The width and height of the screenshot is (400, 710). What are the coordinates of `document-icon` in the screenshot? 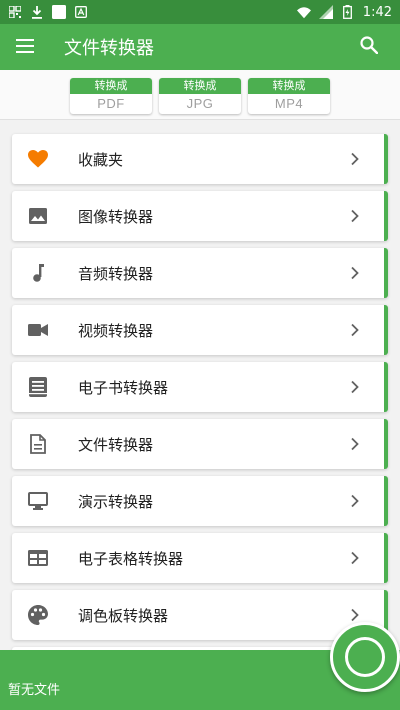 It's located at (38, 444).